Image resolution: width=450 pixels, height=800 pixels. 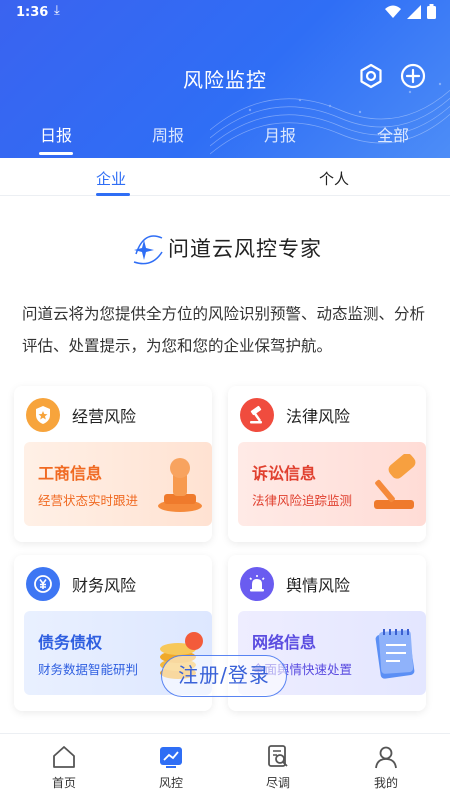 I want to click on battery-icon, so click(x=431, y=11).